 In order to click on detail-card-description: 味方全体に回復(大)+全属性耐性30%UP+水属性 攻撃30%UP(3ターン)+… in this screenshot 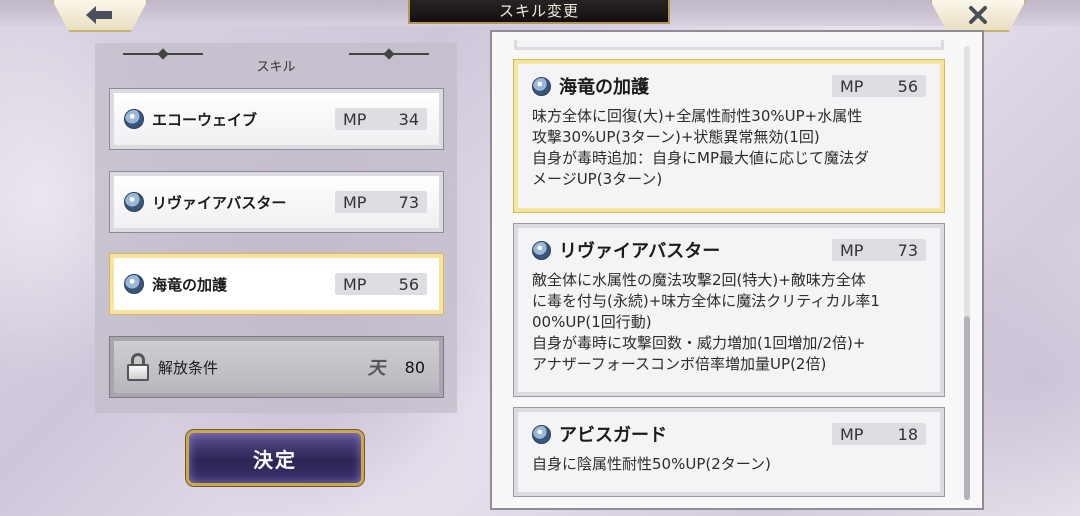, I will do `click(700, 147)`.